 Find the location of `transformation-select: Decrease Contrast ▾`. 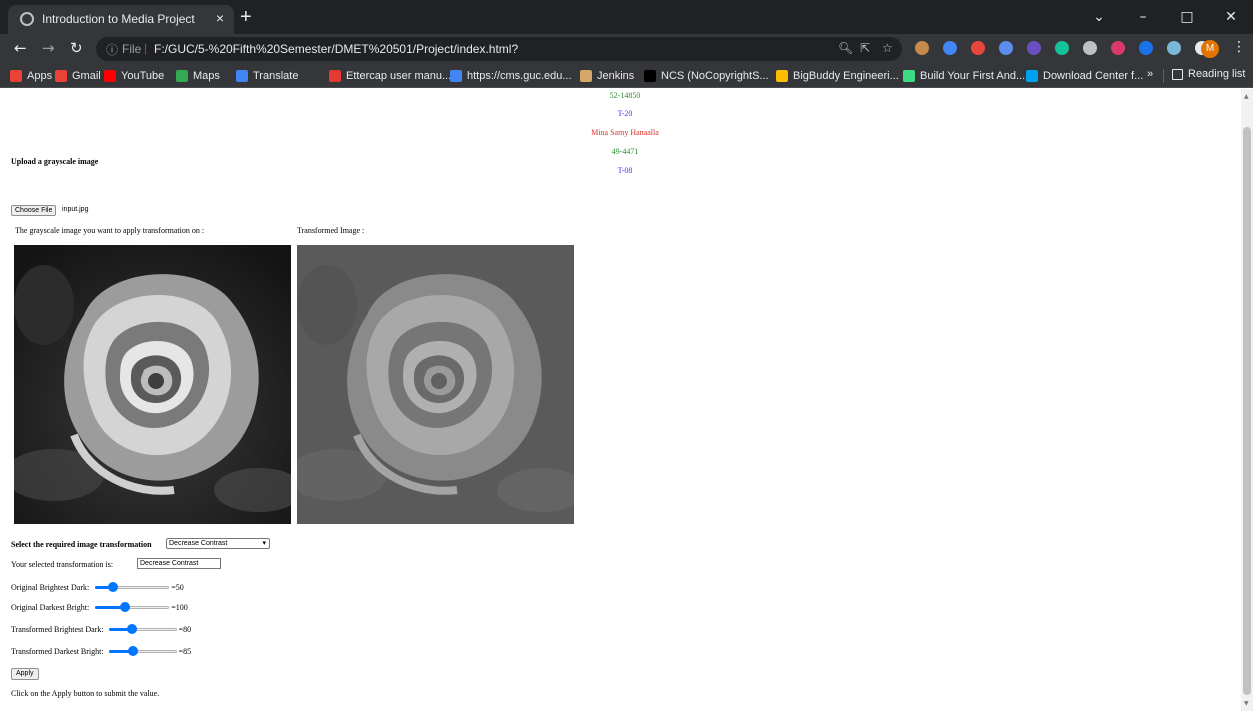

transformation-select: Decrease Contrast ▾ is located at coordinates (218, 543).